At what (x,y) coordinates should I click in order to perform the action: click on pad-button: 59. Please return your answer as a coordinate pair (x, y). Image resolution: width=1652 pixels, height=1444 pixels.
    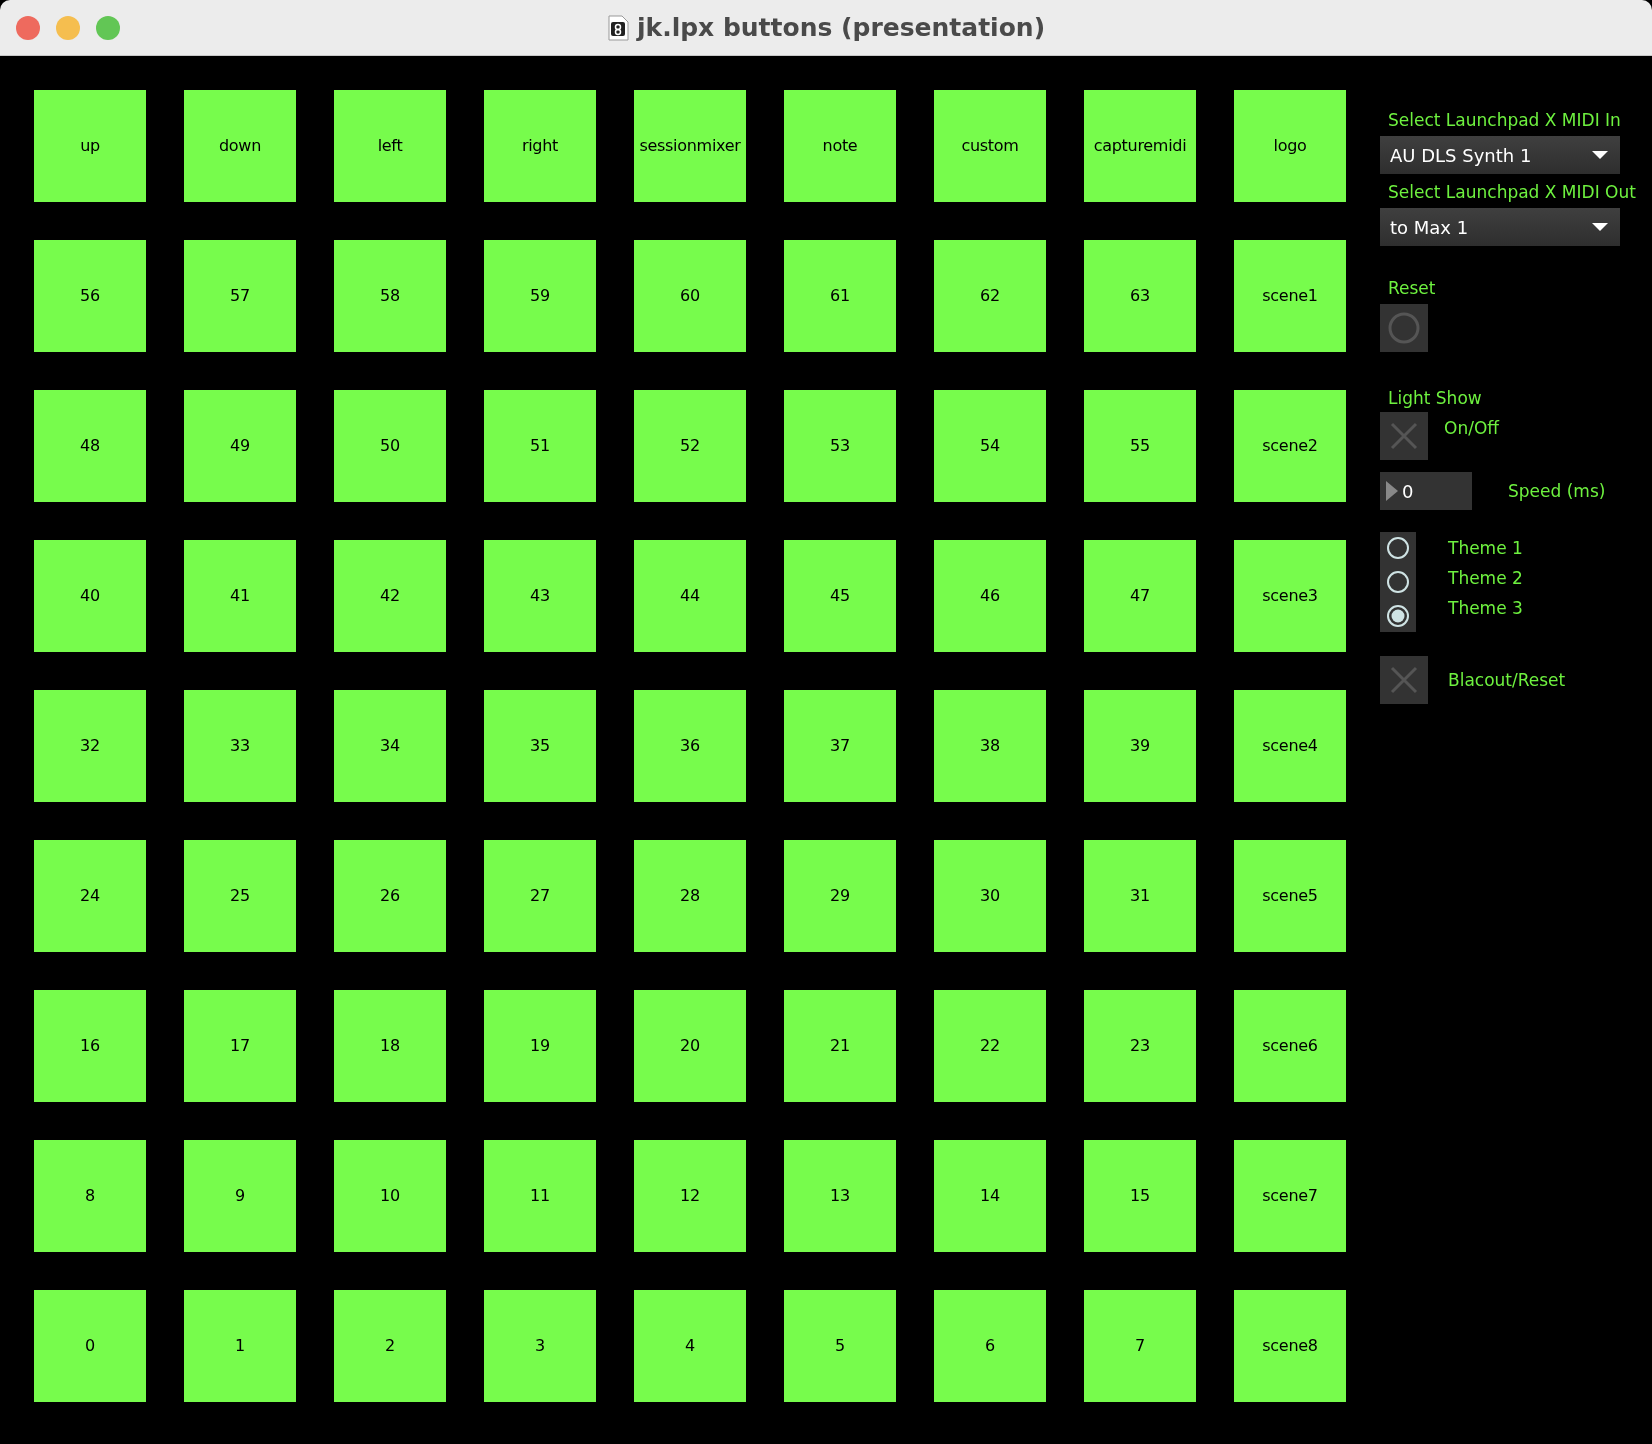
    Looking at the image, I should click on (540, 296).